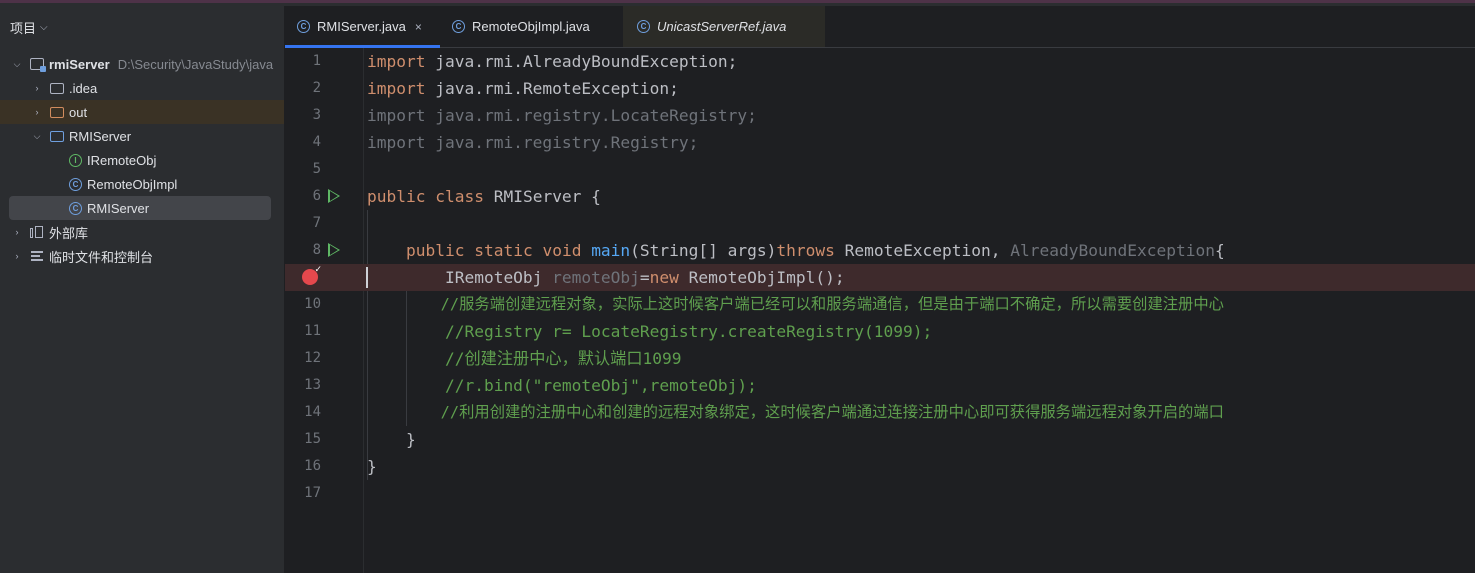  Describe the element at coordinates (880, 196) in the screenshot. I see `code-line: 6 public class RMIServer {` at that location.